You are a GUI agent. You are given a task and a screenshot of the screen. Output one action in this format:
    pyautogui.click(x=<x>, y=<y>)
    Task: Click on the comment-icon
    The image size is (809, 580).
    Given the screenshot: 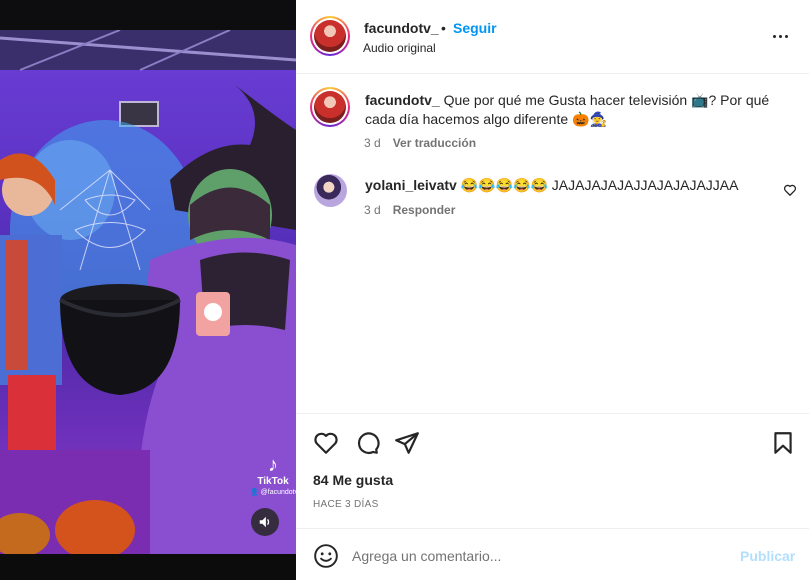 What is the action you would take?
    pyautogui.click(x=367, y=443)
    